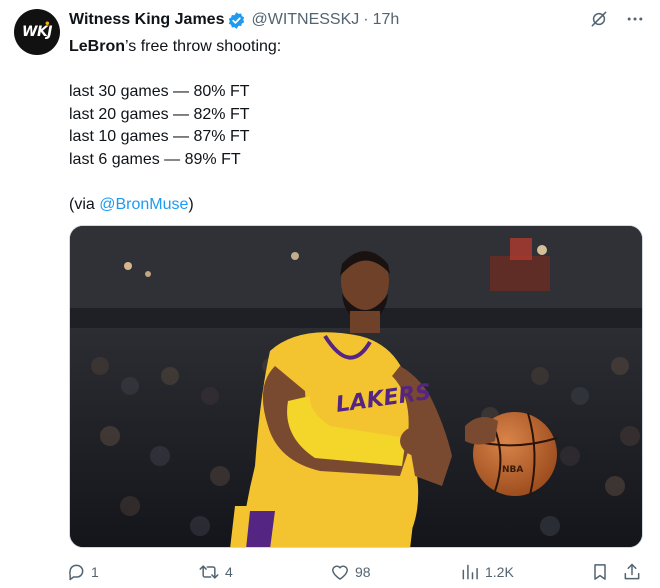 Image resolution: width=660 pixels, height=588 pixels. I want to click on verified-badge-icon, so click(236, 20).